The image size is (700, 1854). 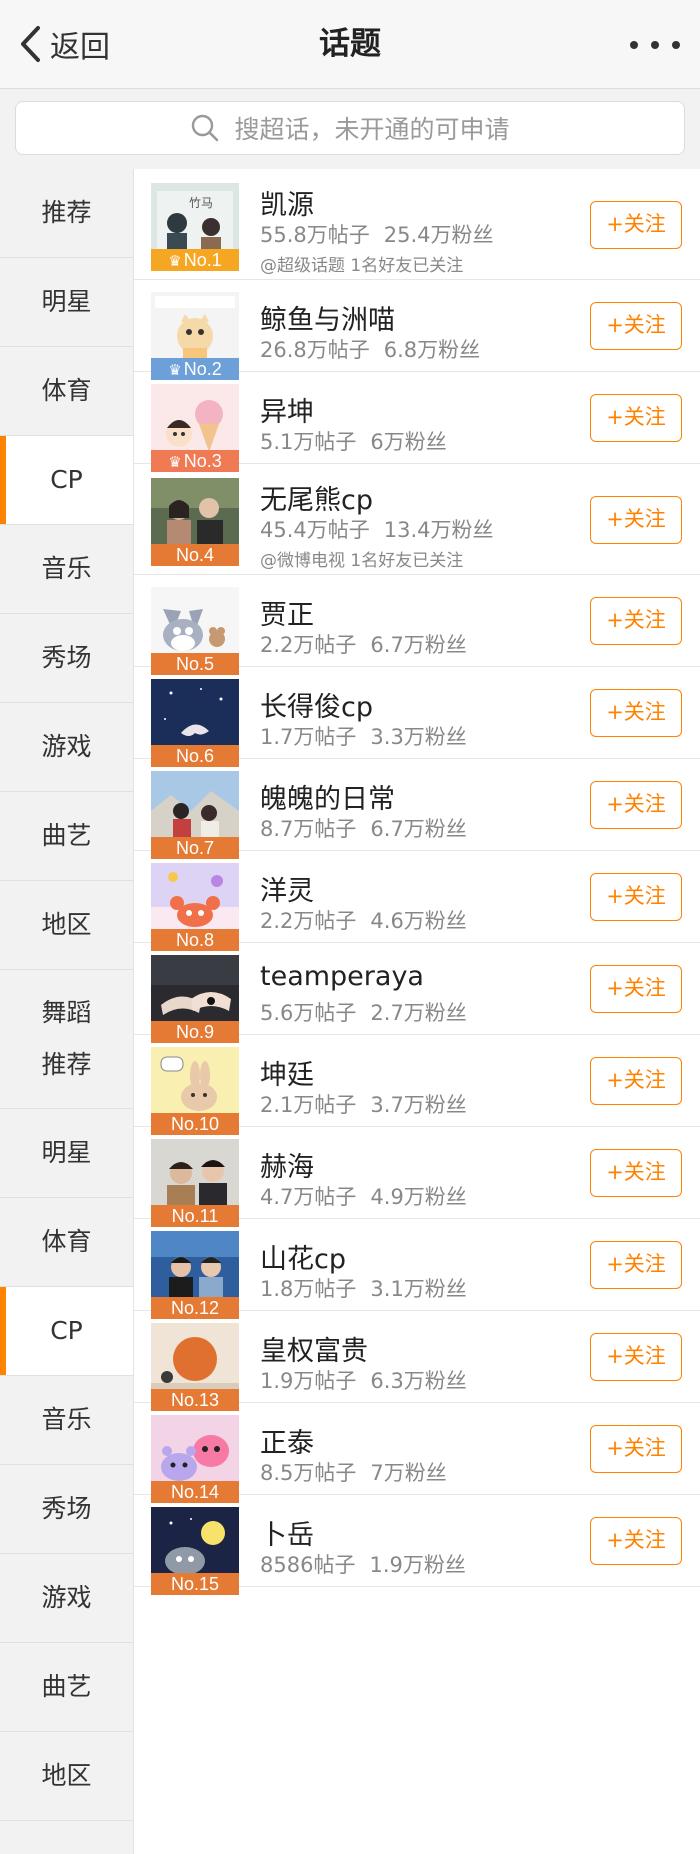 I want to click on topic-row: No.8 洋灵 2.2万帖子 4.6万粉丝 +关注, so click(x=417, y=901).